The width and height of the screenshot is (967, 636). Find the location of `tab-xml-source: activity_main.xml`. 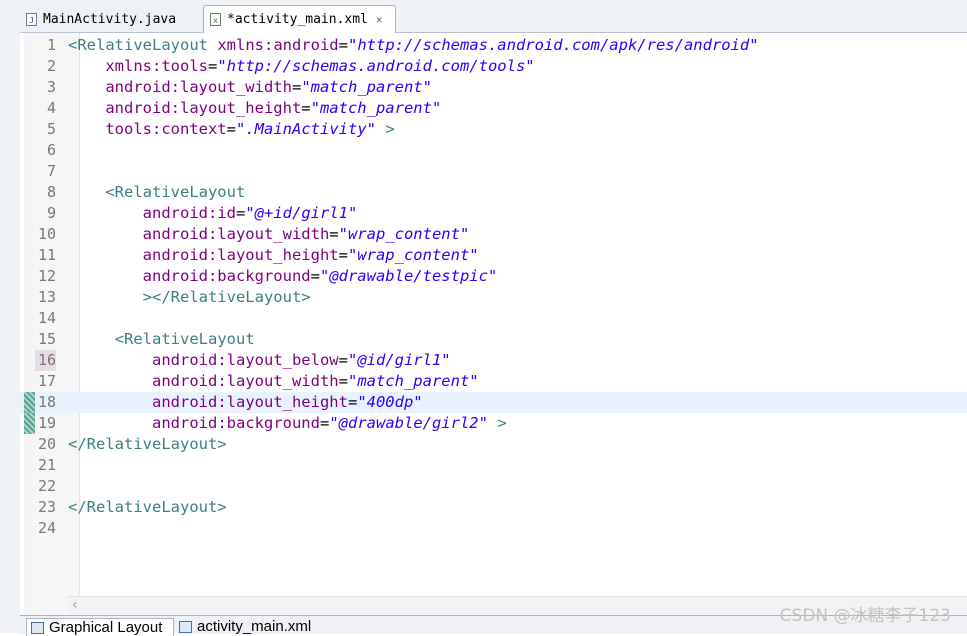

tab-xml-source: activity_main.xml is located at coordinates (244, 627).